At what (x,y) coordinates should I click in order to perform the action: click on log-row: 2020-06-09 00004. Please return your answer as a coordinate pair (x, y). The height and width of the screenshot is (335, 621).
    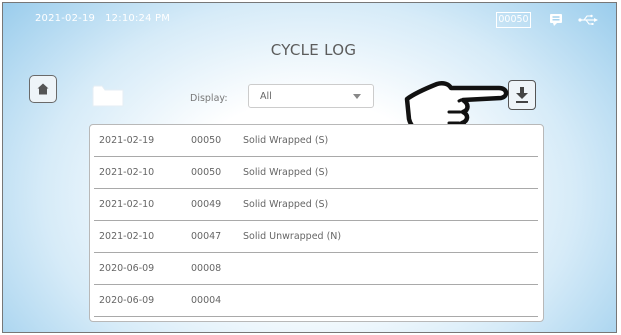
    Looking at the image, I should click on (316, 301).